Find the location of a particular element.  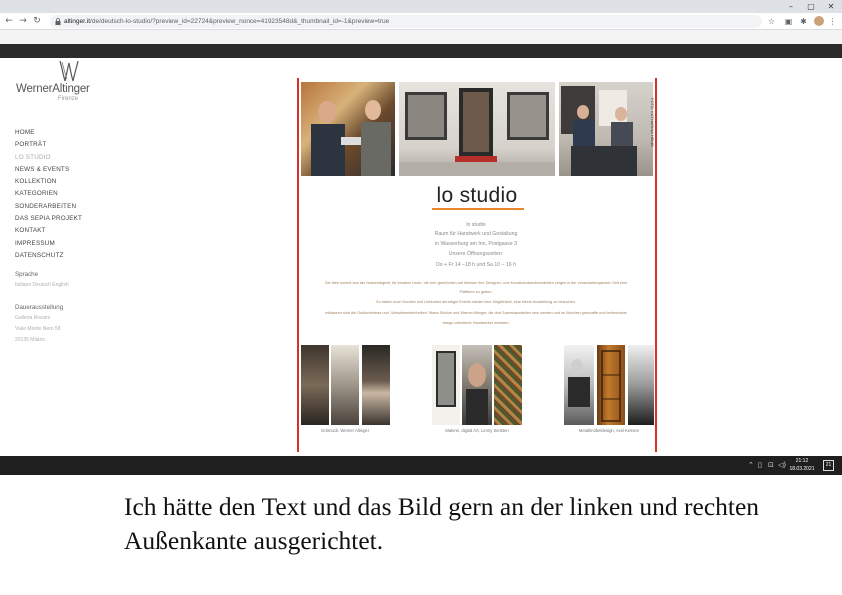

menu-item-kontakt: KONTAKT is located at coordinates (48, 231).